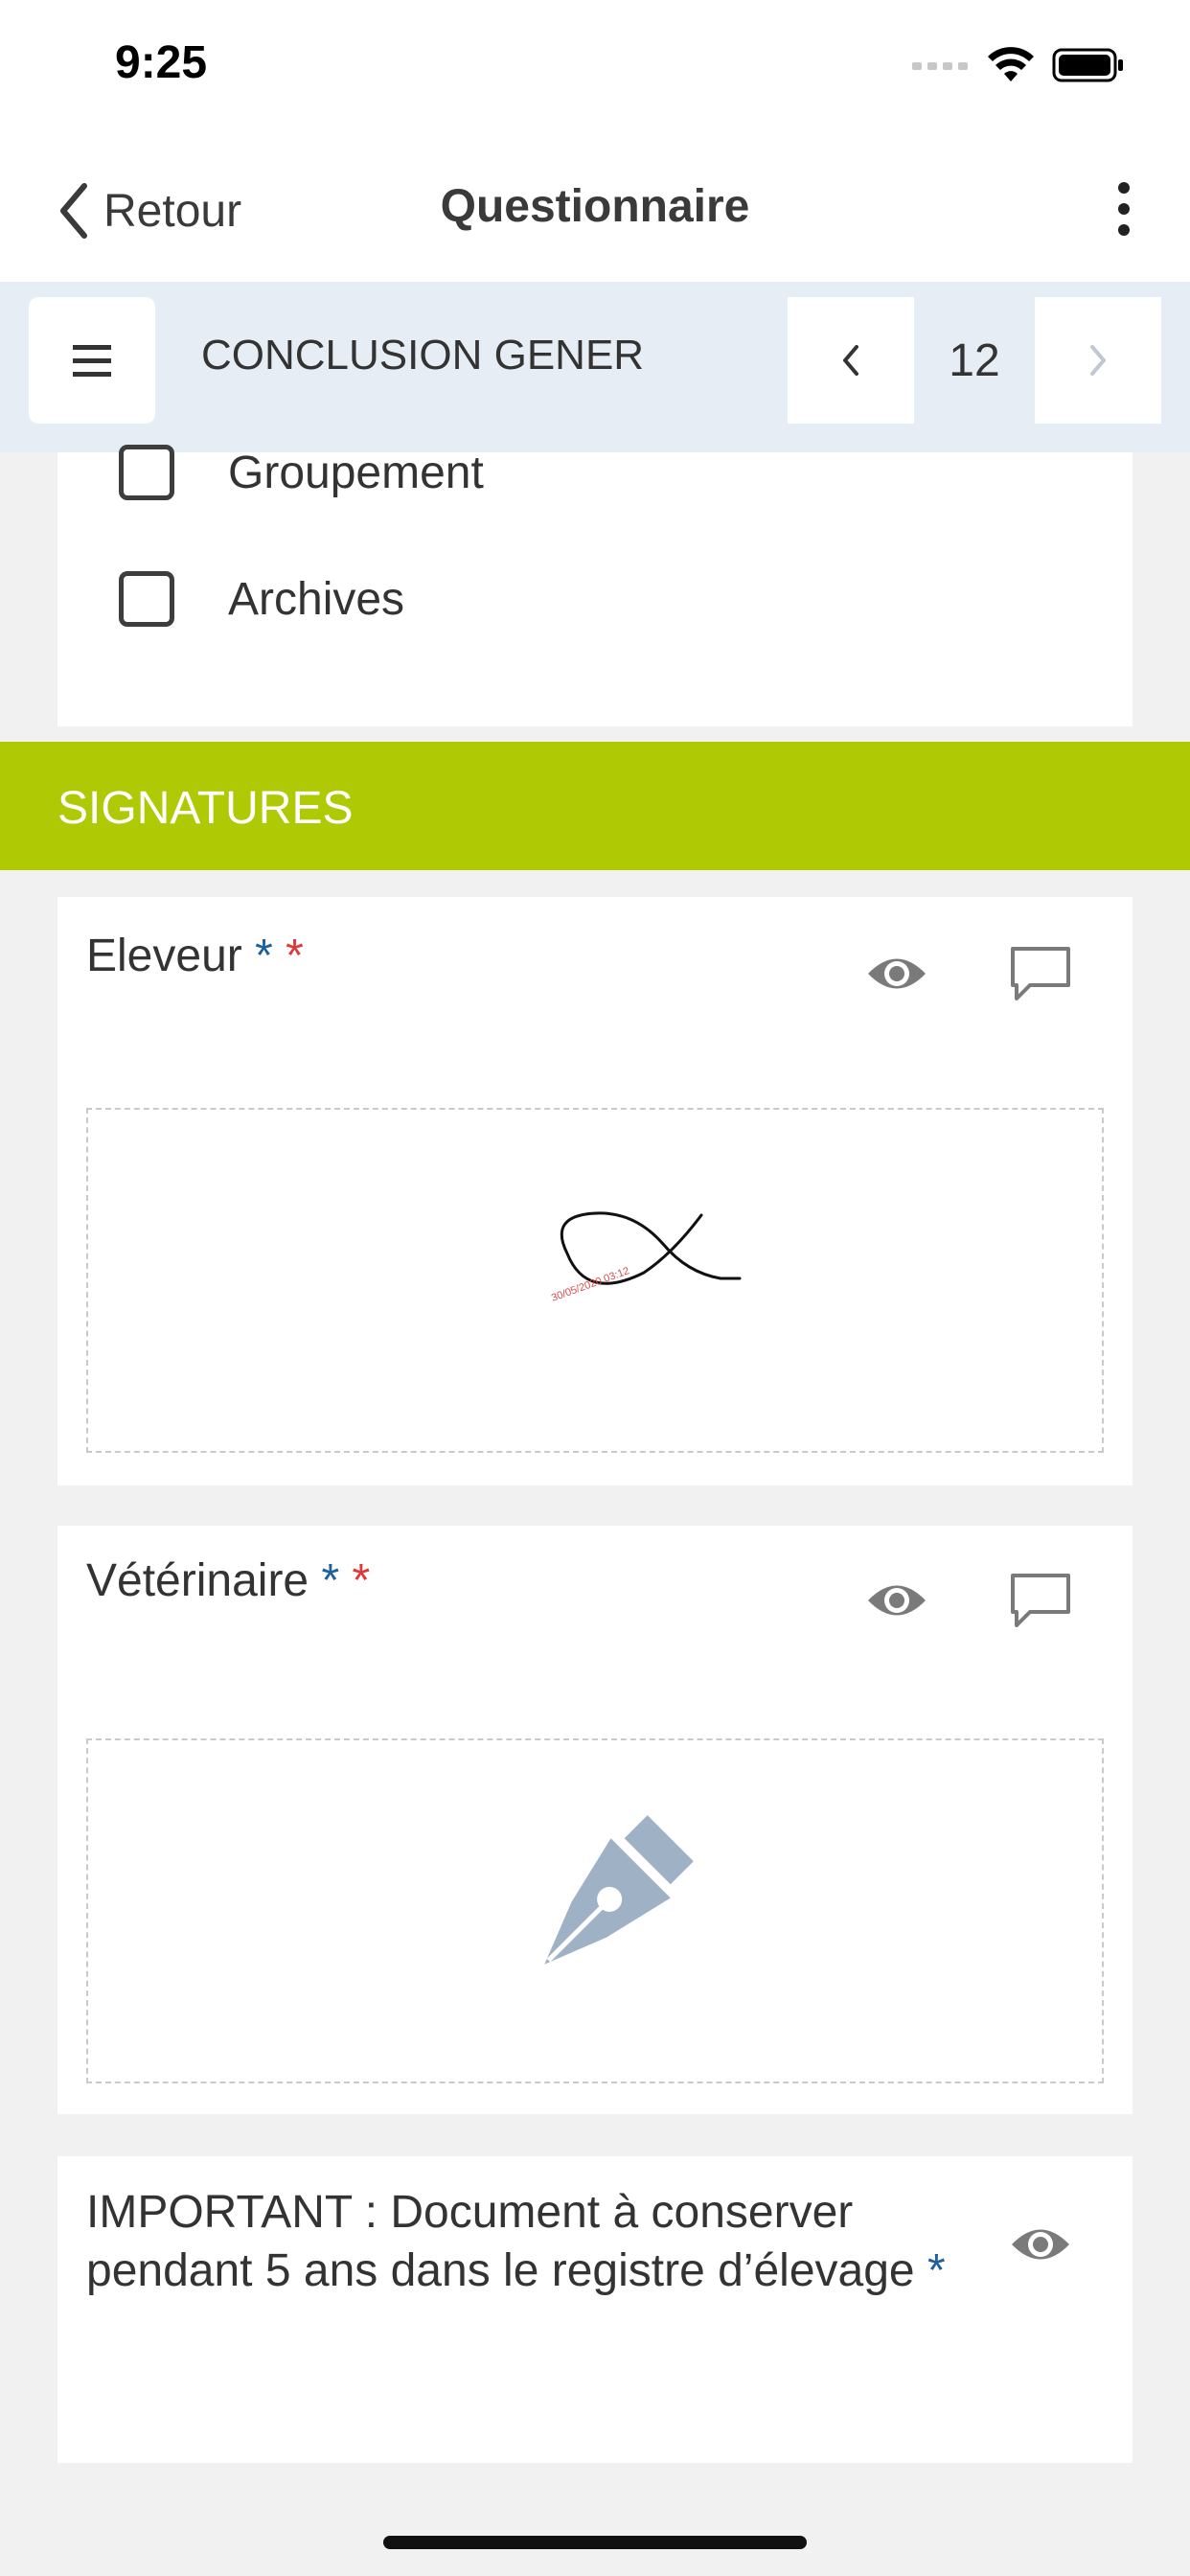  What do you see at coordinates (356, 472) in the screenshot?
I see `checkbox-label: Groupement` at bounding box center [356, 472].